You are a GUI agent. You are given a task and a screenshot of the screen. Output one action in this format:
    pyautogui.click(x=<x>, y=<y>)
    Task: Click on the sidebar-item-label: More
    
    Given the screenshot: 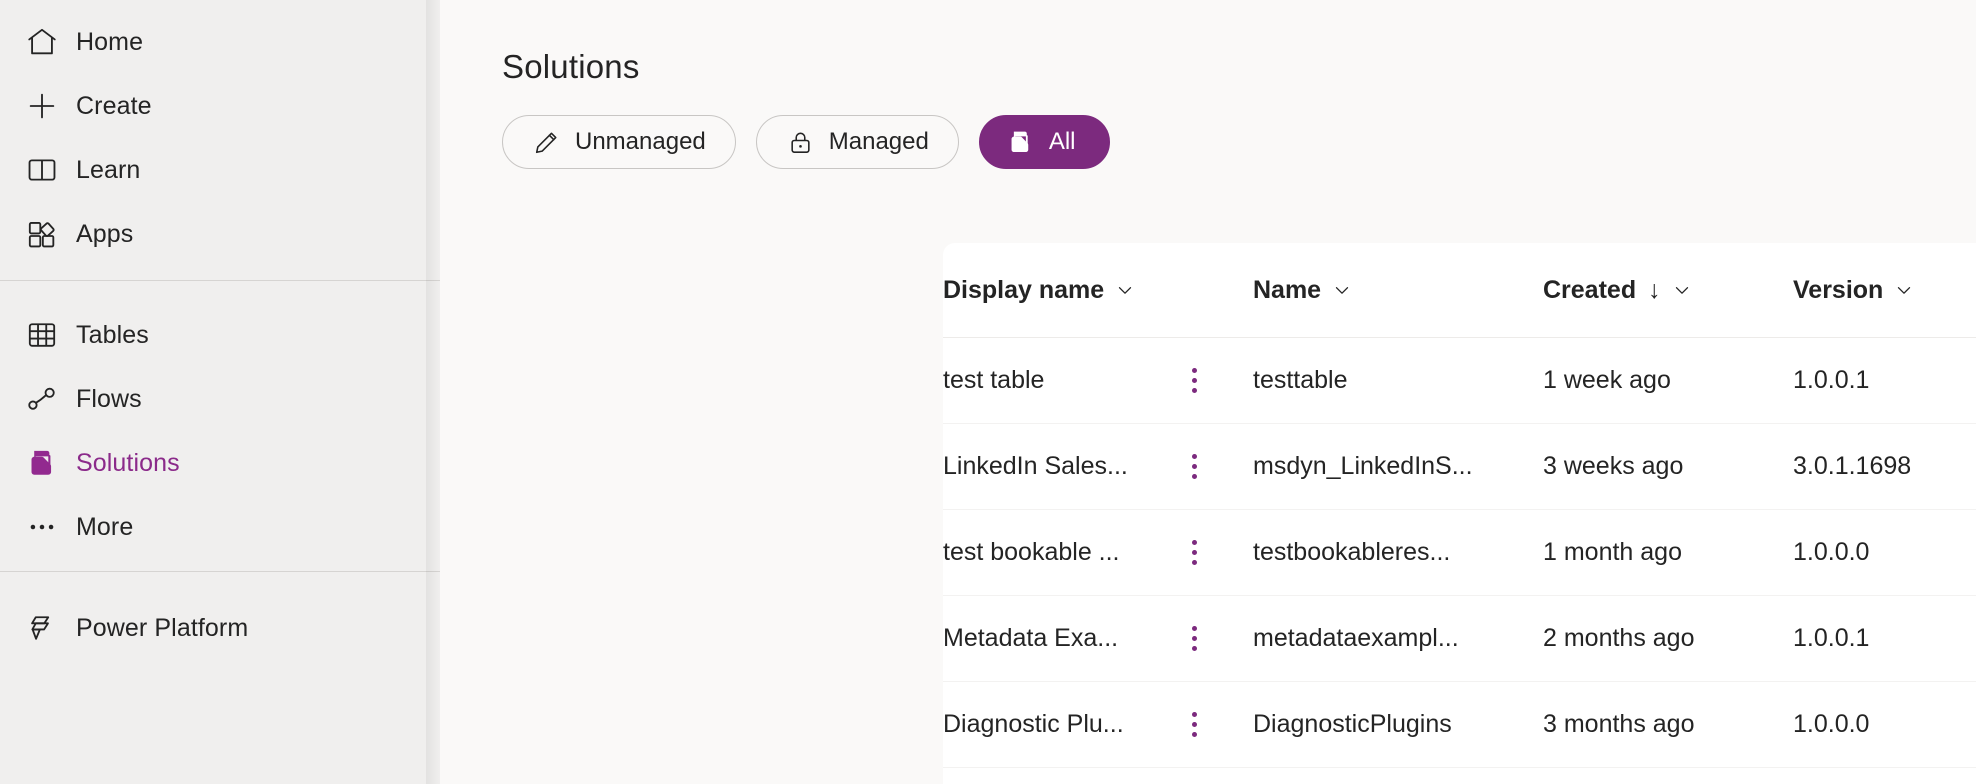 What is the action you would take?
    pyautogui.click(x=105, y=527)
    